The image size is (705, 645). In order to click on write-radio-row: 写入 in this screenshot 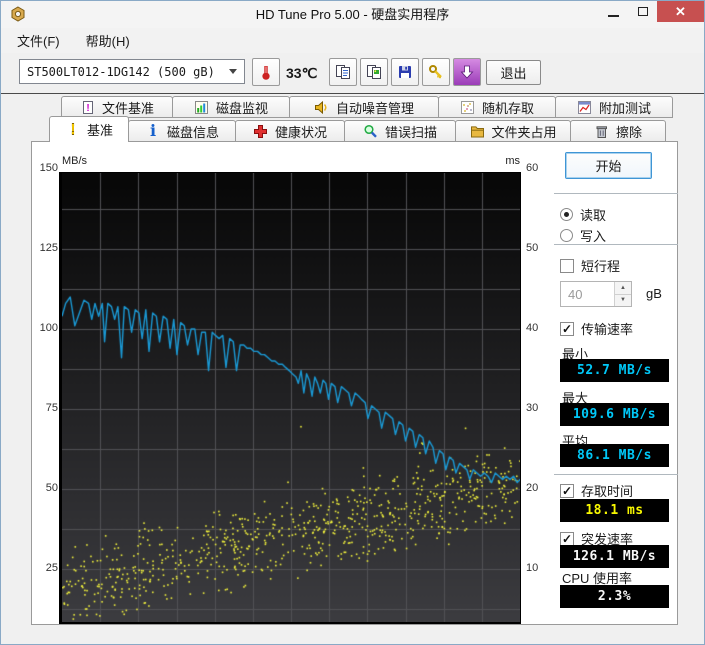, I will do `click(583, 235)`.